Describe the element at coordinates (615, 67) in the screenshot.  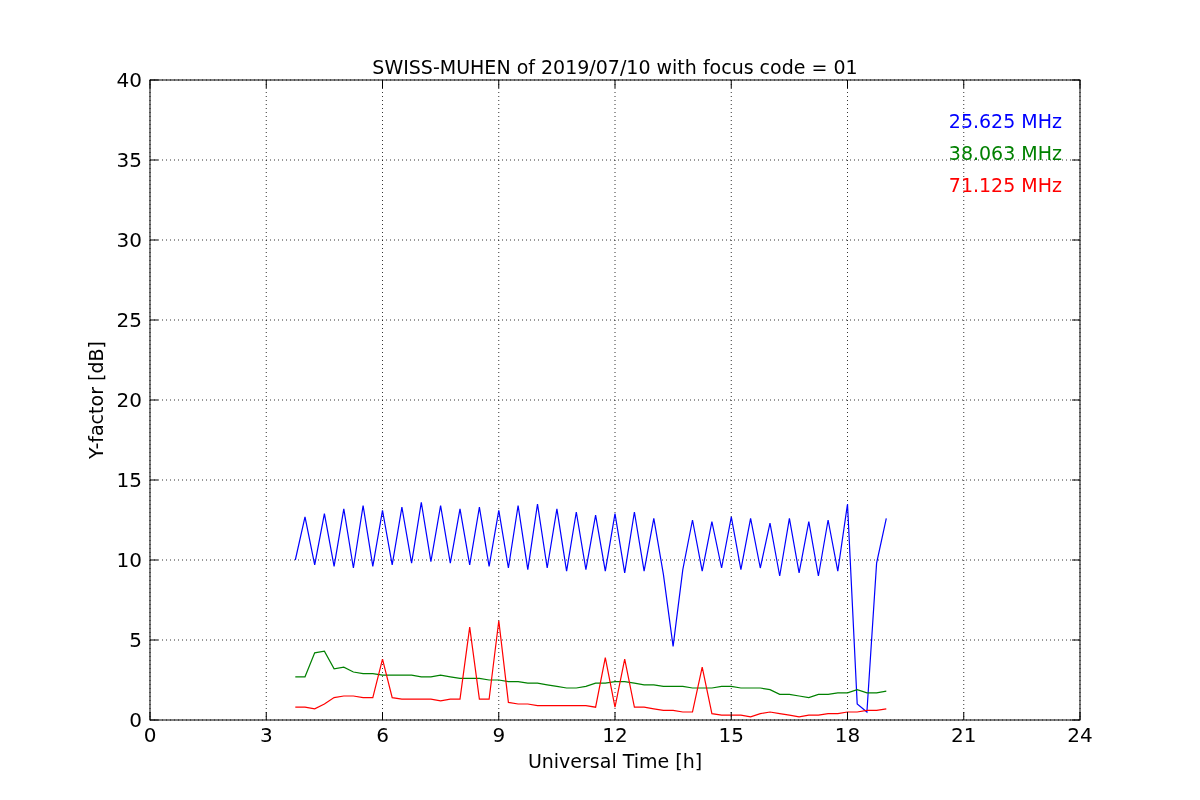
I see `chart-title: SWISS-MUHEN of 2019/07/10 with focus code = 01` at that location.